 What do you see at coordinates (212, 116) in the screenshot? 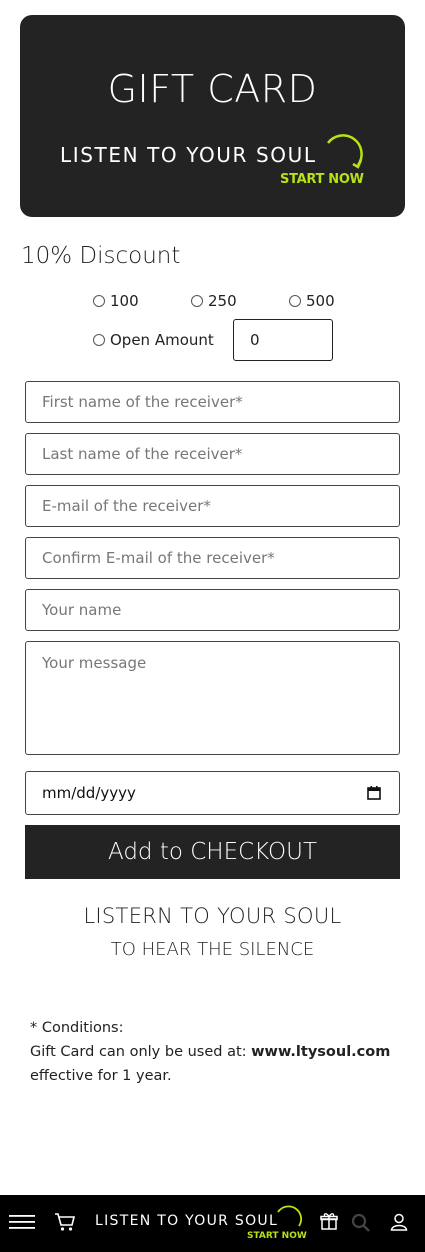
I see `gift-card-banner: GIFT CARD LISTEN TO YOUR SOUL START NOW` at bounding box center [212, 116].